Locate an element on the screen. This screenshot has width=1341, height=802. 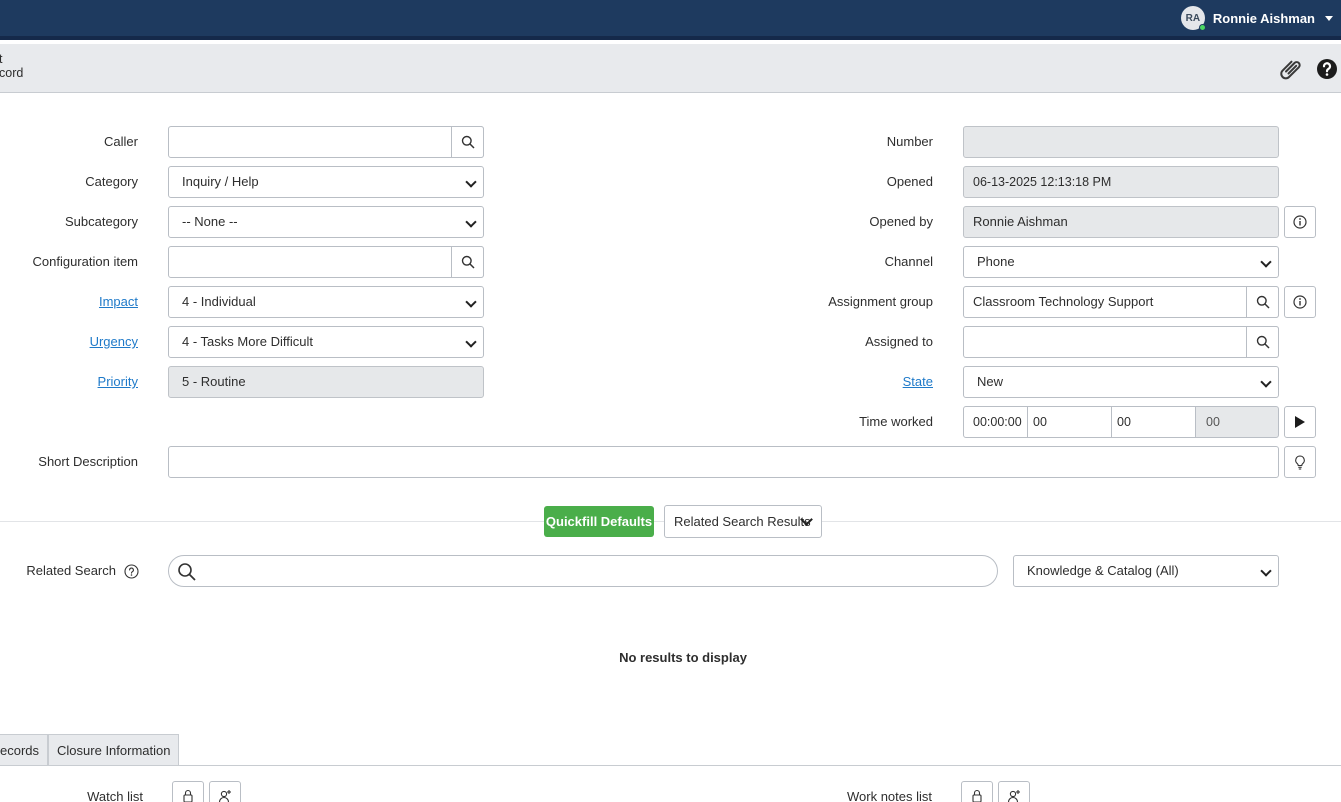
online-status-dot is located at coordinates (1202, 27).